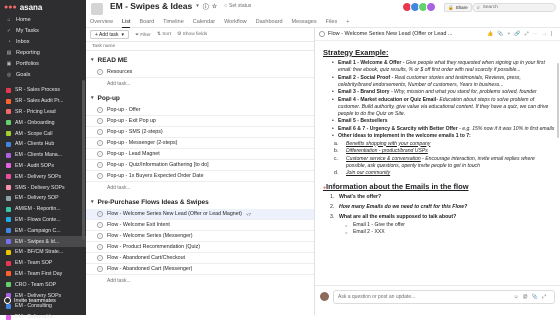 This screenshot has height=323, width=560. Describe the element at coordinates (43, 176) in the screenshot. I see `sidebar-project: EM - Delivery SOPs` at that location.